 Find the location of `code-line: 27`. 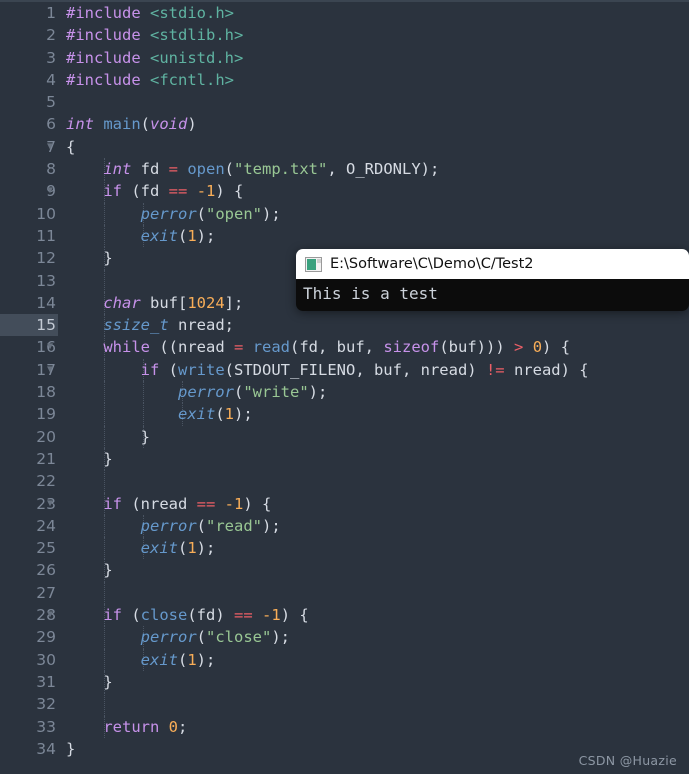

code-line: 27 is located at coordinates (344, 593).